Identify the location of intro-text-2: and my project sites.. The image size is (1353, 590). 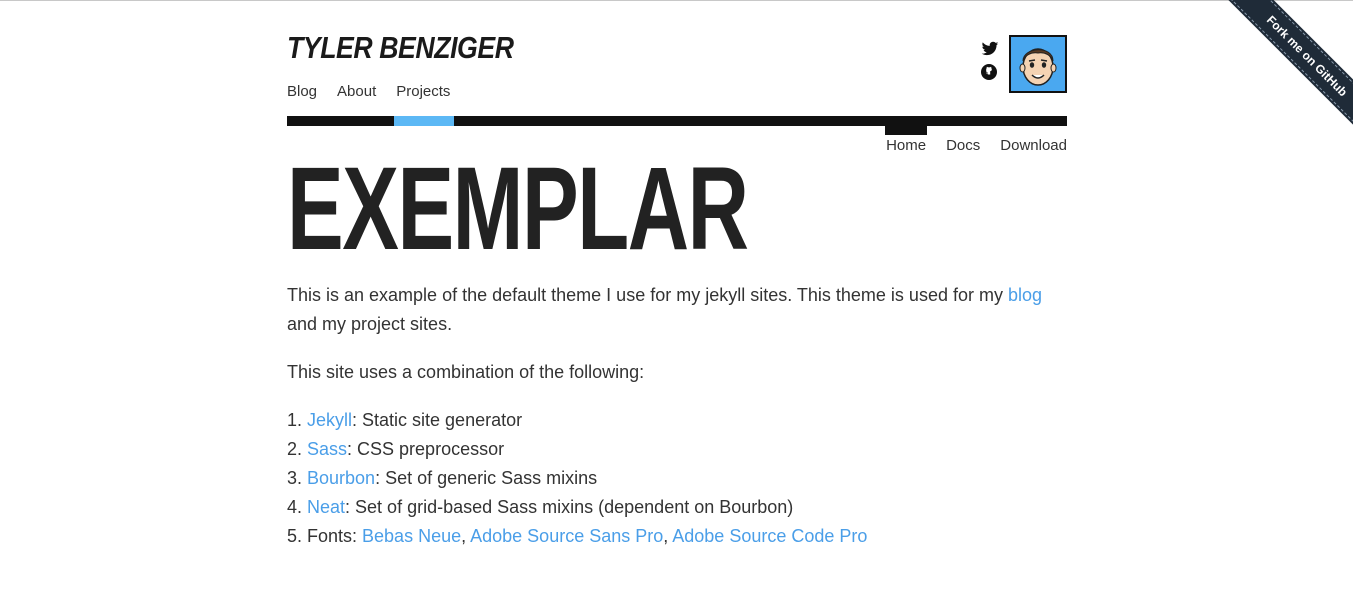
(370, 324).